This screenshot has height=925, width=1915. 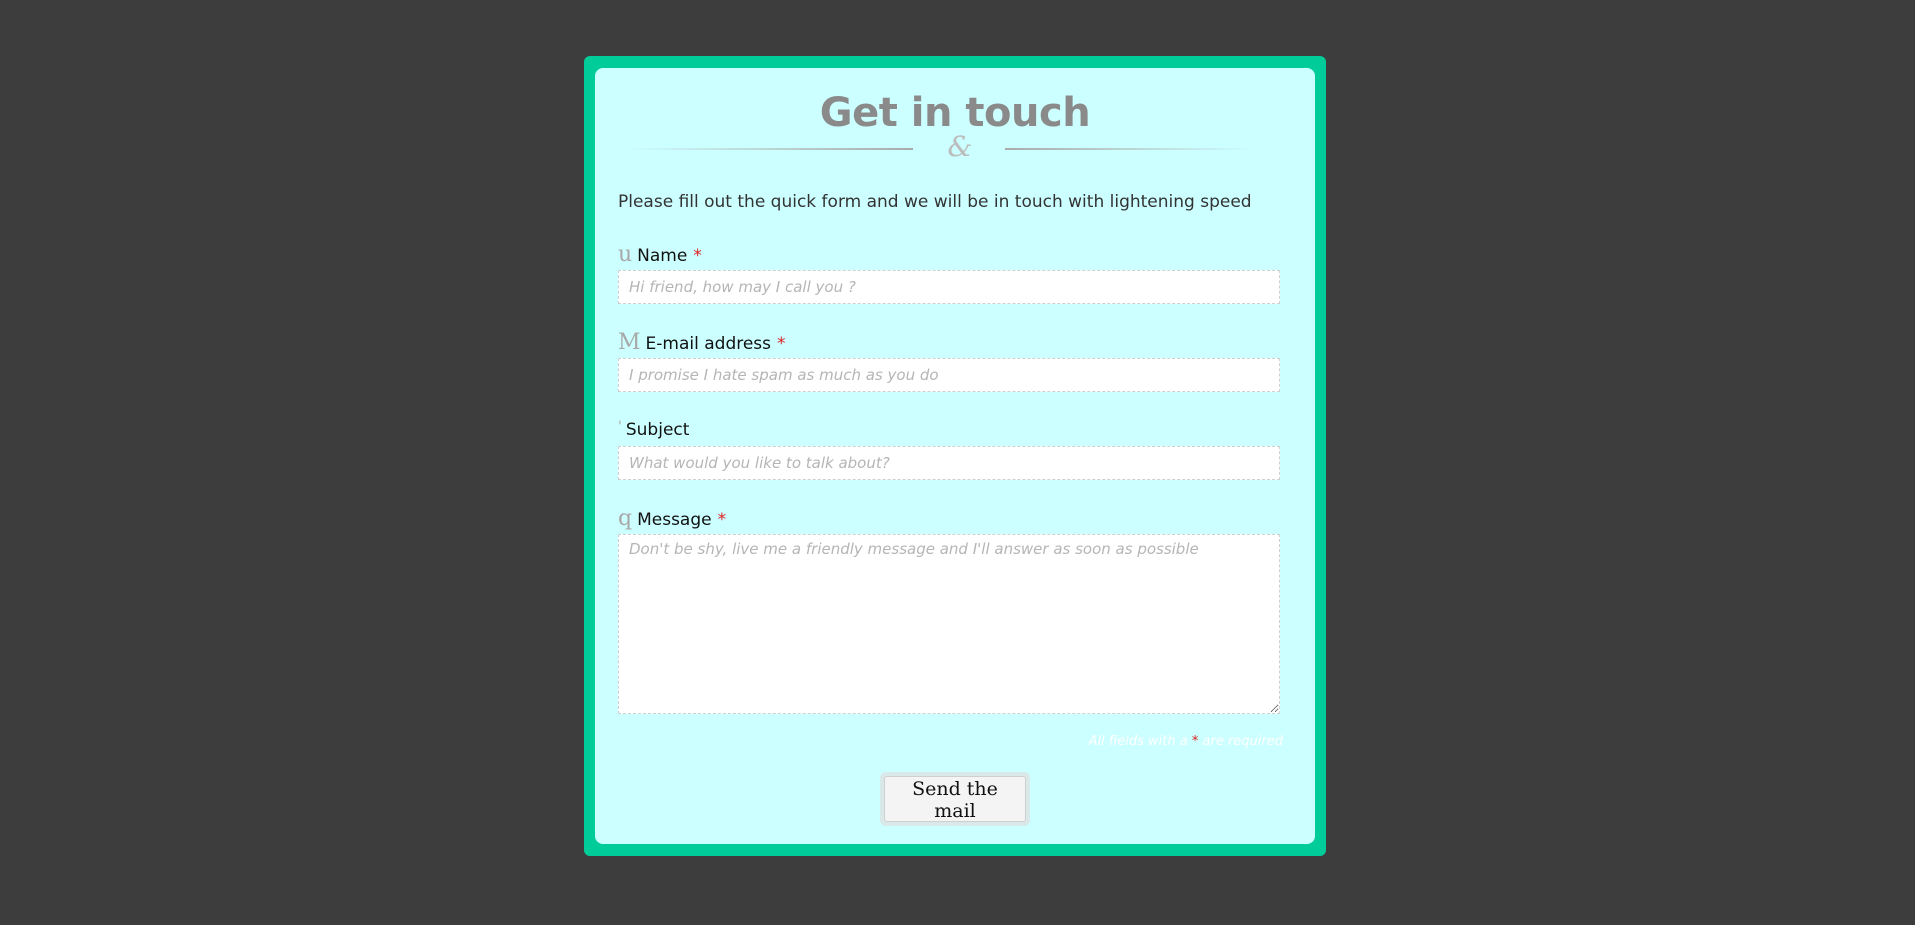 I want to click on required-note-before: All fields with a, so click(x=1138, y=741).